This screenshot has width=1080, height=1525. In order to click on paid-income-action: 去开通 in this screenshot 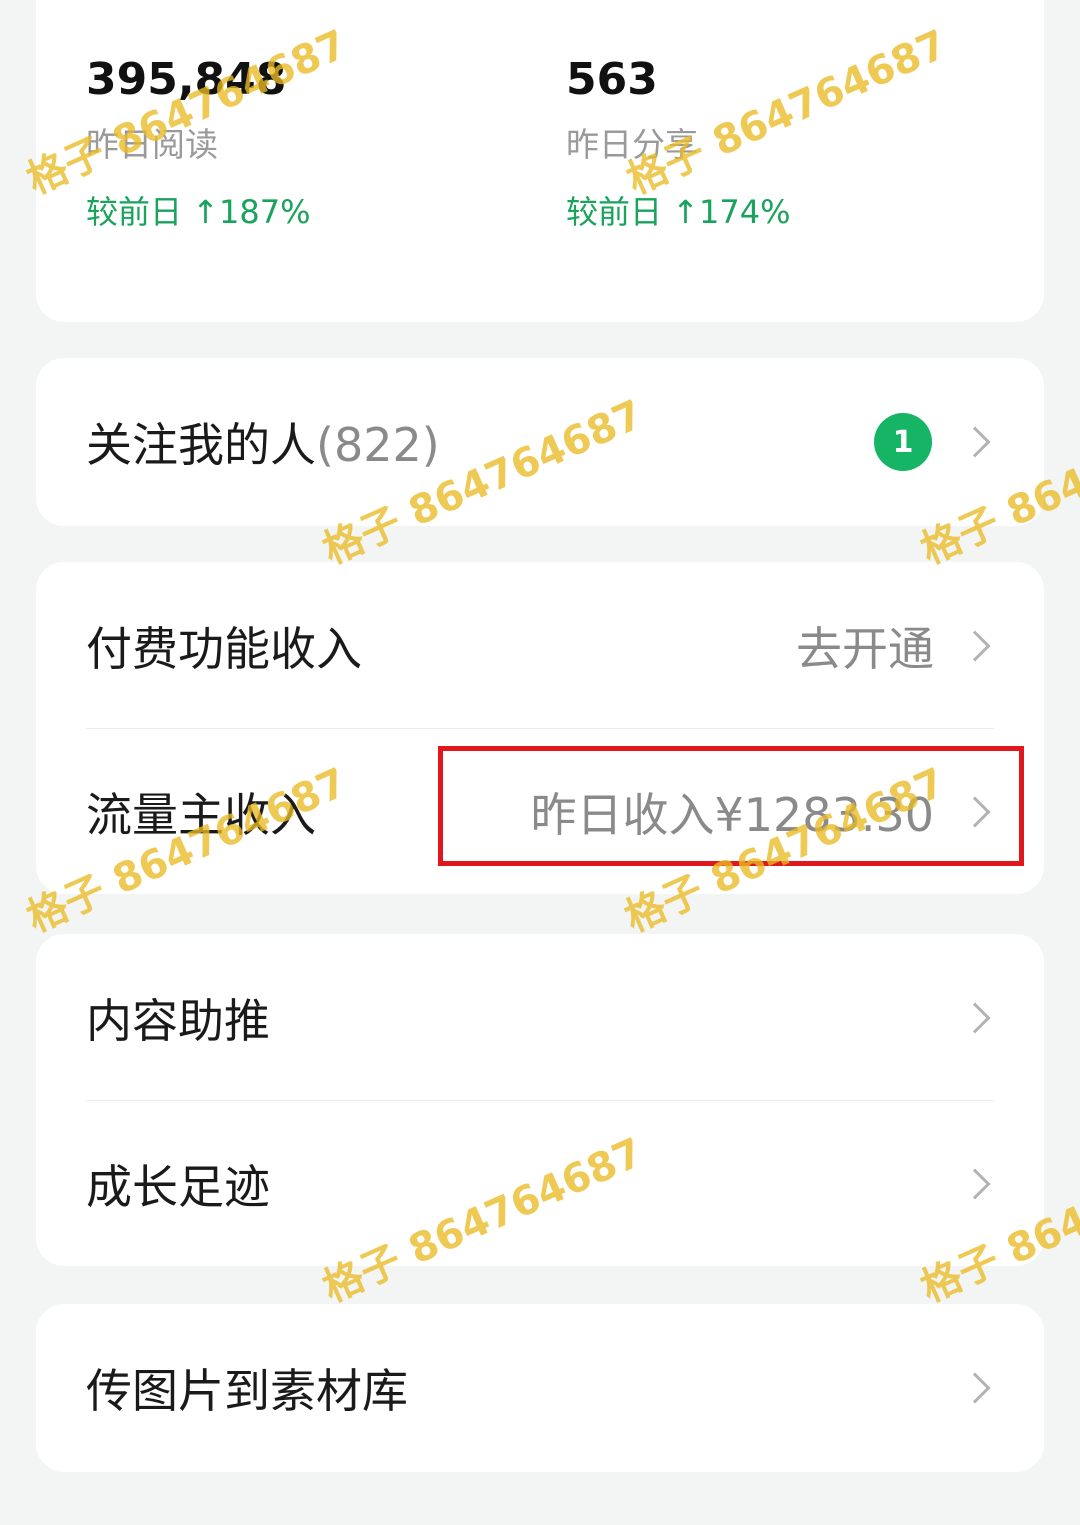, I will do `click(865, 649)`.